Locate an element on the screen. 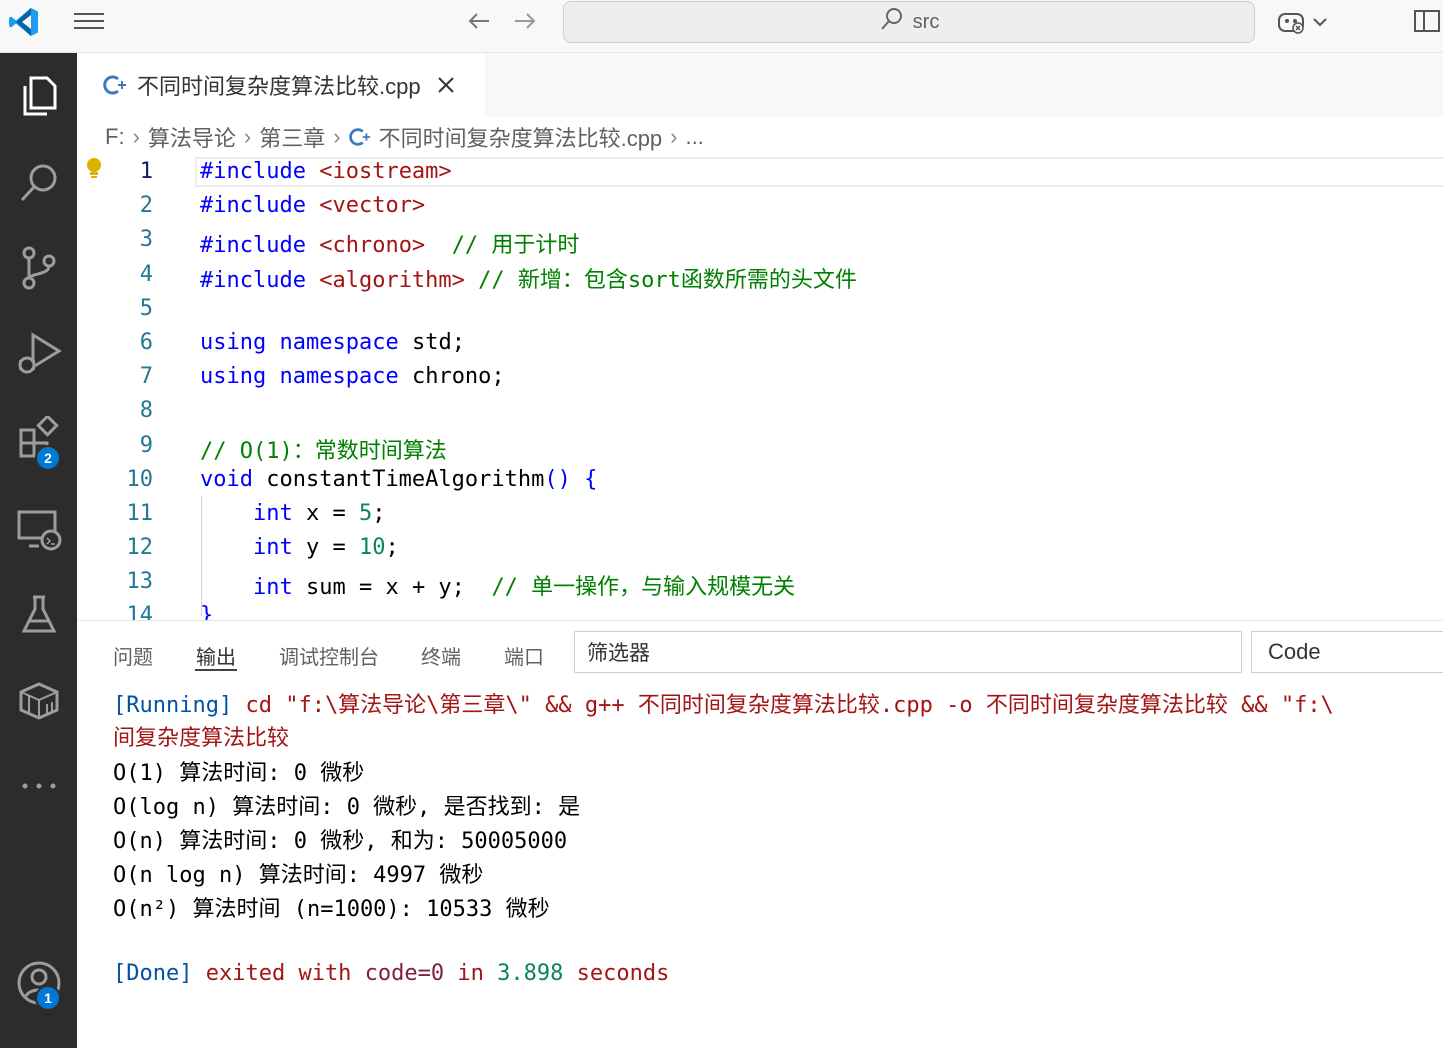 This screenshot has width=1443, height=1049. code-token: int is located at coordinates (272, 587).